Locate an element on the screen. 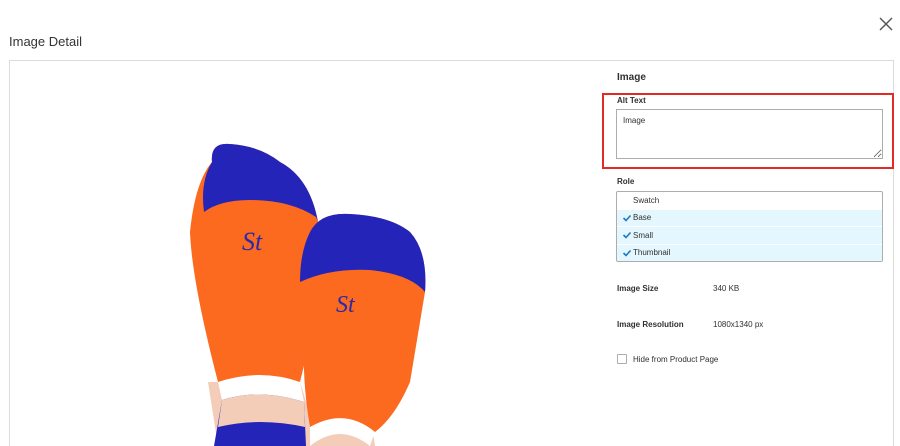 Image resolution: width=900 pixels, height=446 pixels. role-item-label: Thumbnail is located at coordinates (652, 253).